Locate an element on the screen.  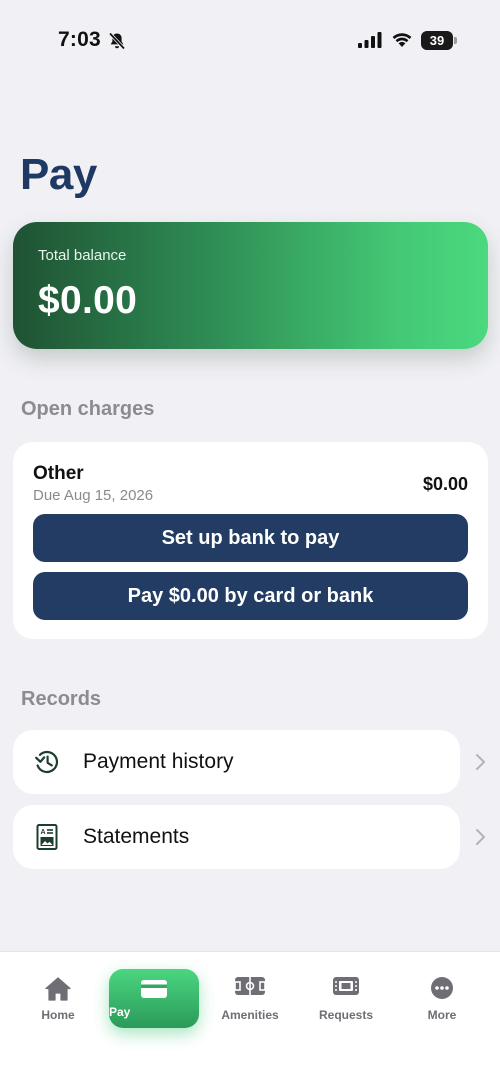
tab-bar: Home Amenities Requests More is located at coordinates (250, 1019).